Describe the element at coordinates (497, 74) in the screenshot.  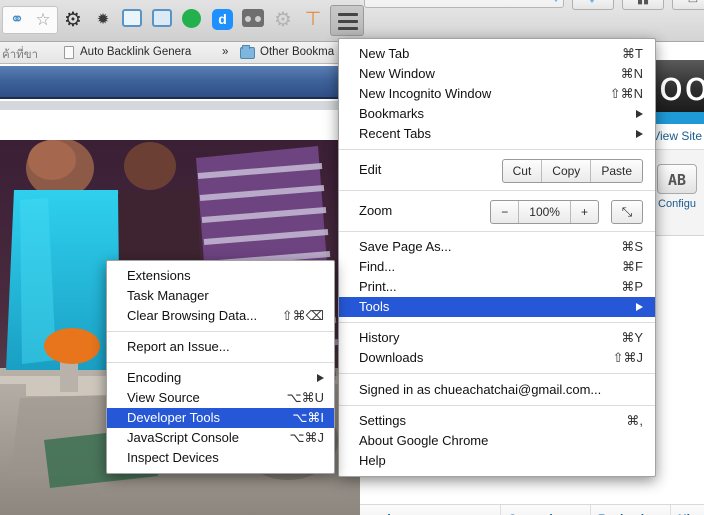
I see `menu-item-new-window: New Window ⌘N` at that location.